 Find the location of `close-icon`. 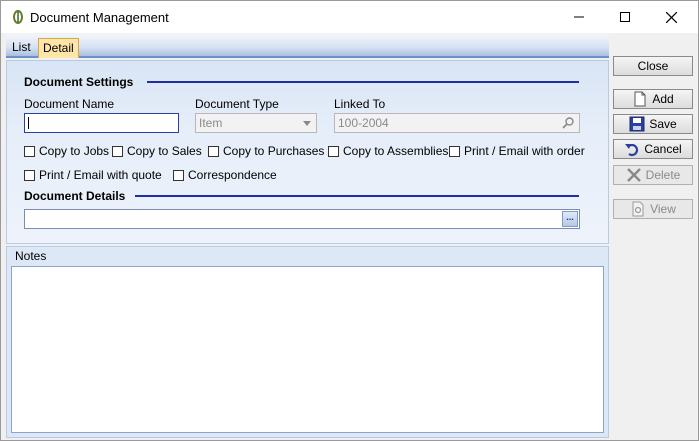

close-icon is located at coordinates (671, 17).